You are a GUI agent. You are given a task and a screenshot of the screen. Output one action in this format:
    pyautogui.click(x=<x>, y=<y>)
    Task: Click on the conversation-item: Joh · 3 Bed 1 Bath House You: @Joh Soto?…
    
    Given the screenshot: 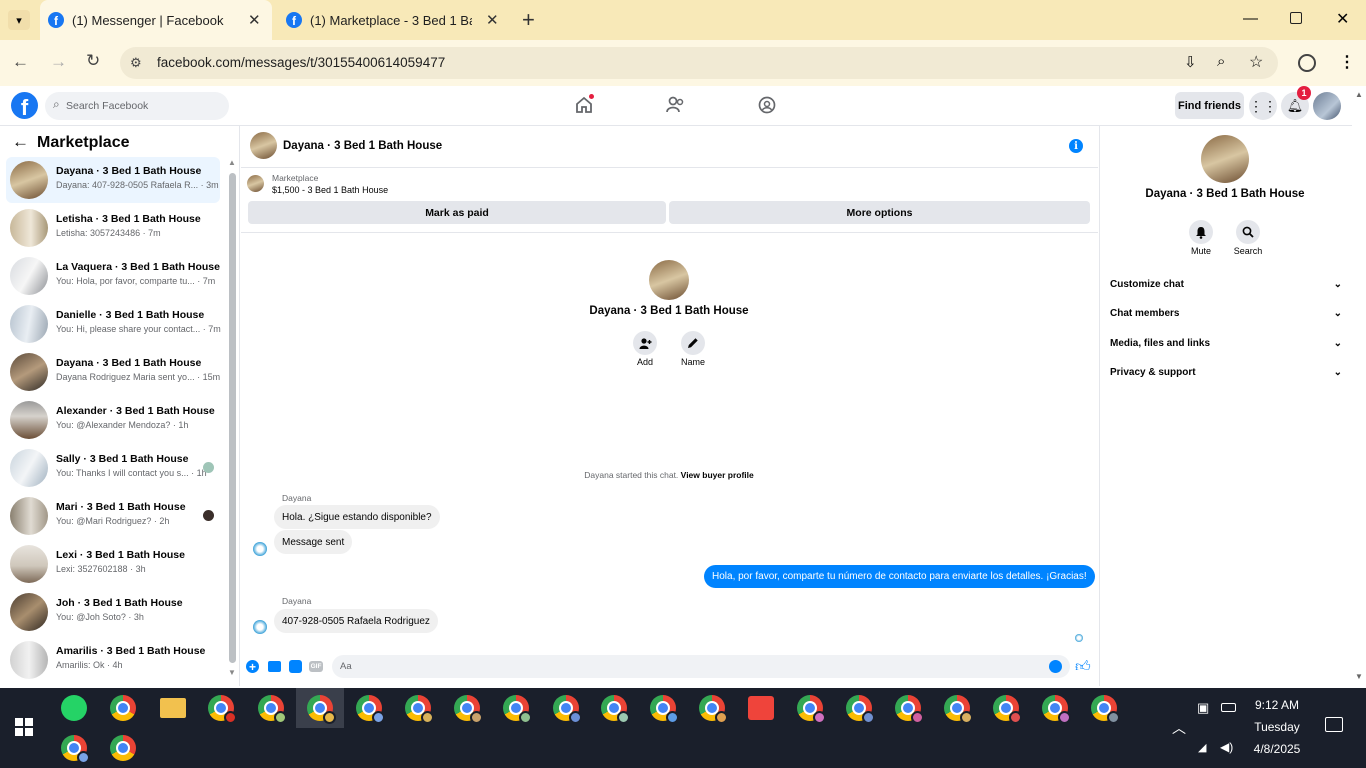 What is the action you would take?
    pyautogui.click(x=113, y=612)
    